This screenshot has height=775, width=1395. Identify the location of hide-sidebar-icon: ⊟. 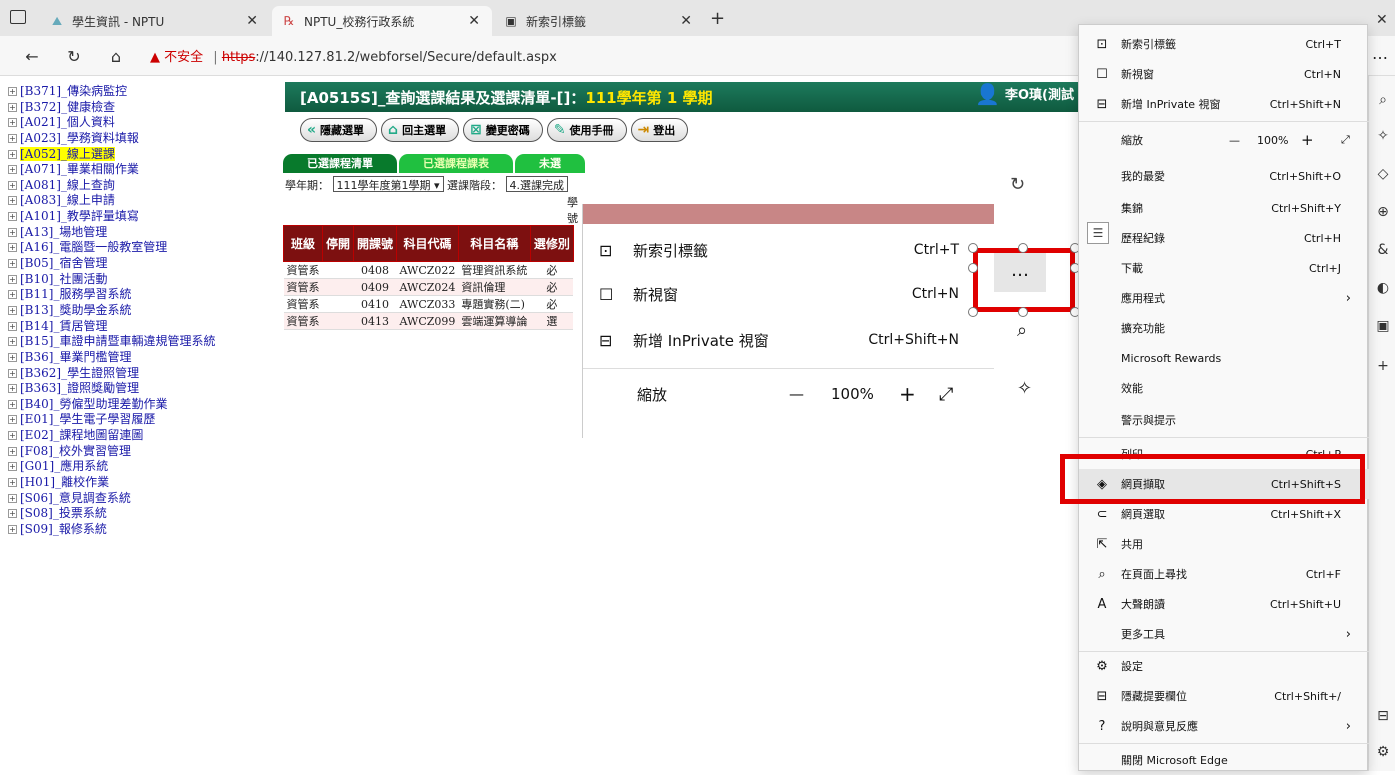
(1383, 716).